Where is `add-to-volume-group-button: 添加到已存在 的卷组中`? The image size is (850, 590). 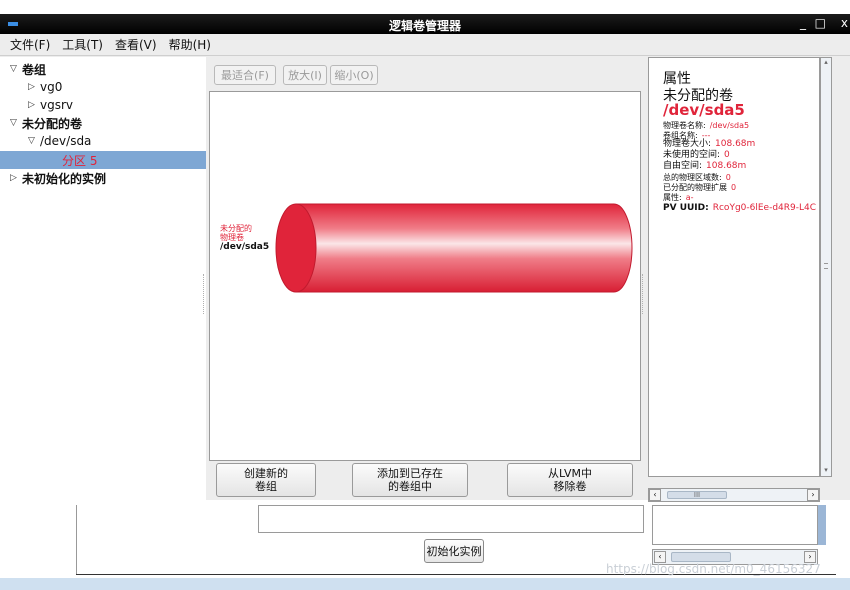
add-to-volume-group-button: 添加到已存在 的卷组中 is located at coordinates (410, 480).